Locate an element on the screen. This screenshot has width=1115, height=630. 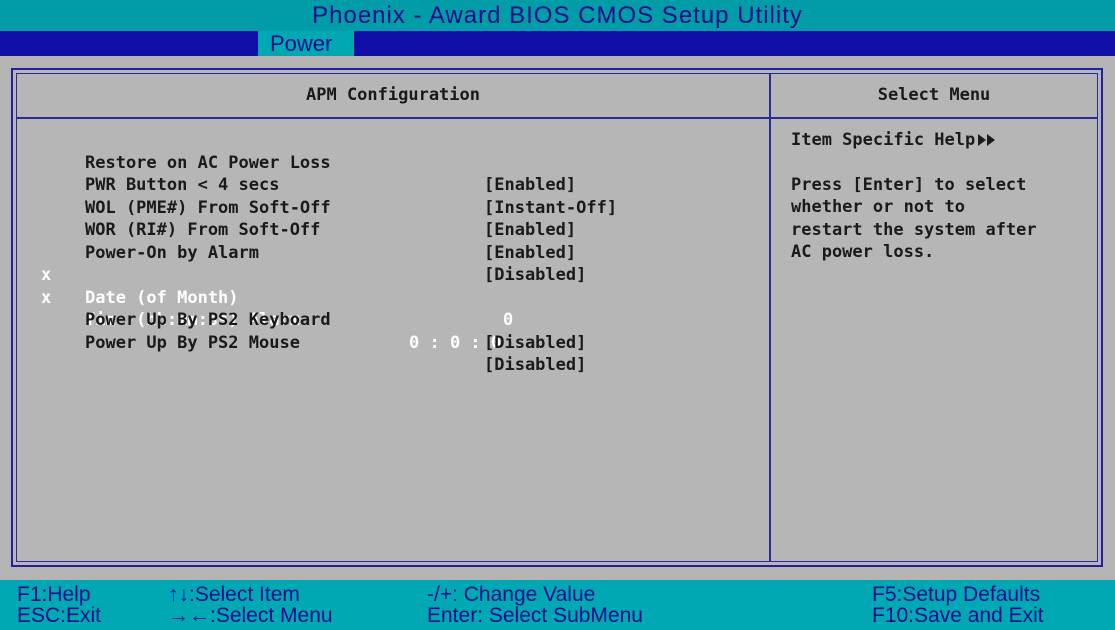
header-divider is located at coordinates (557, 118).